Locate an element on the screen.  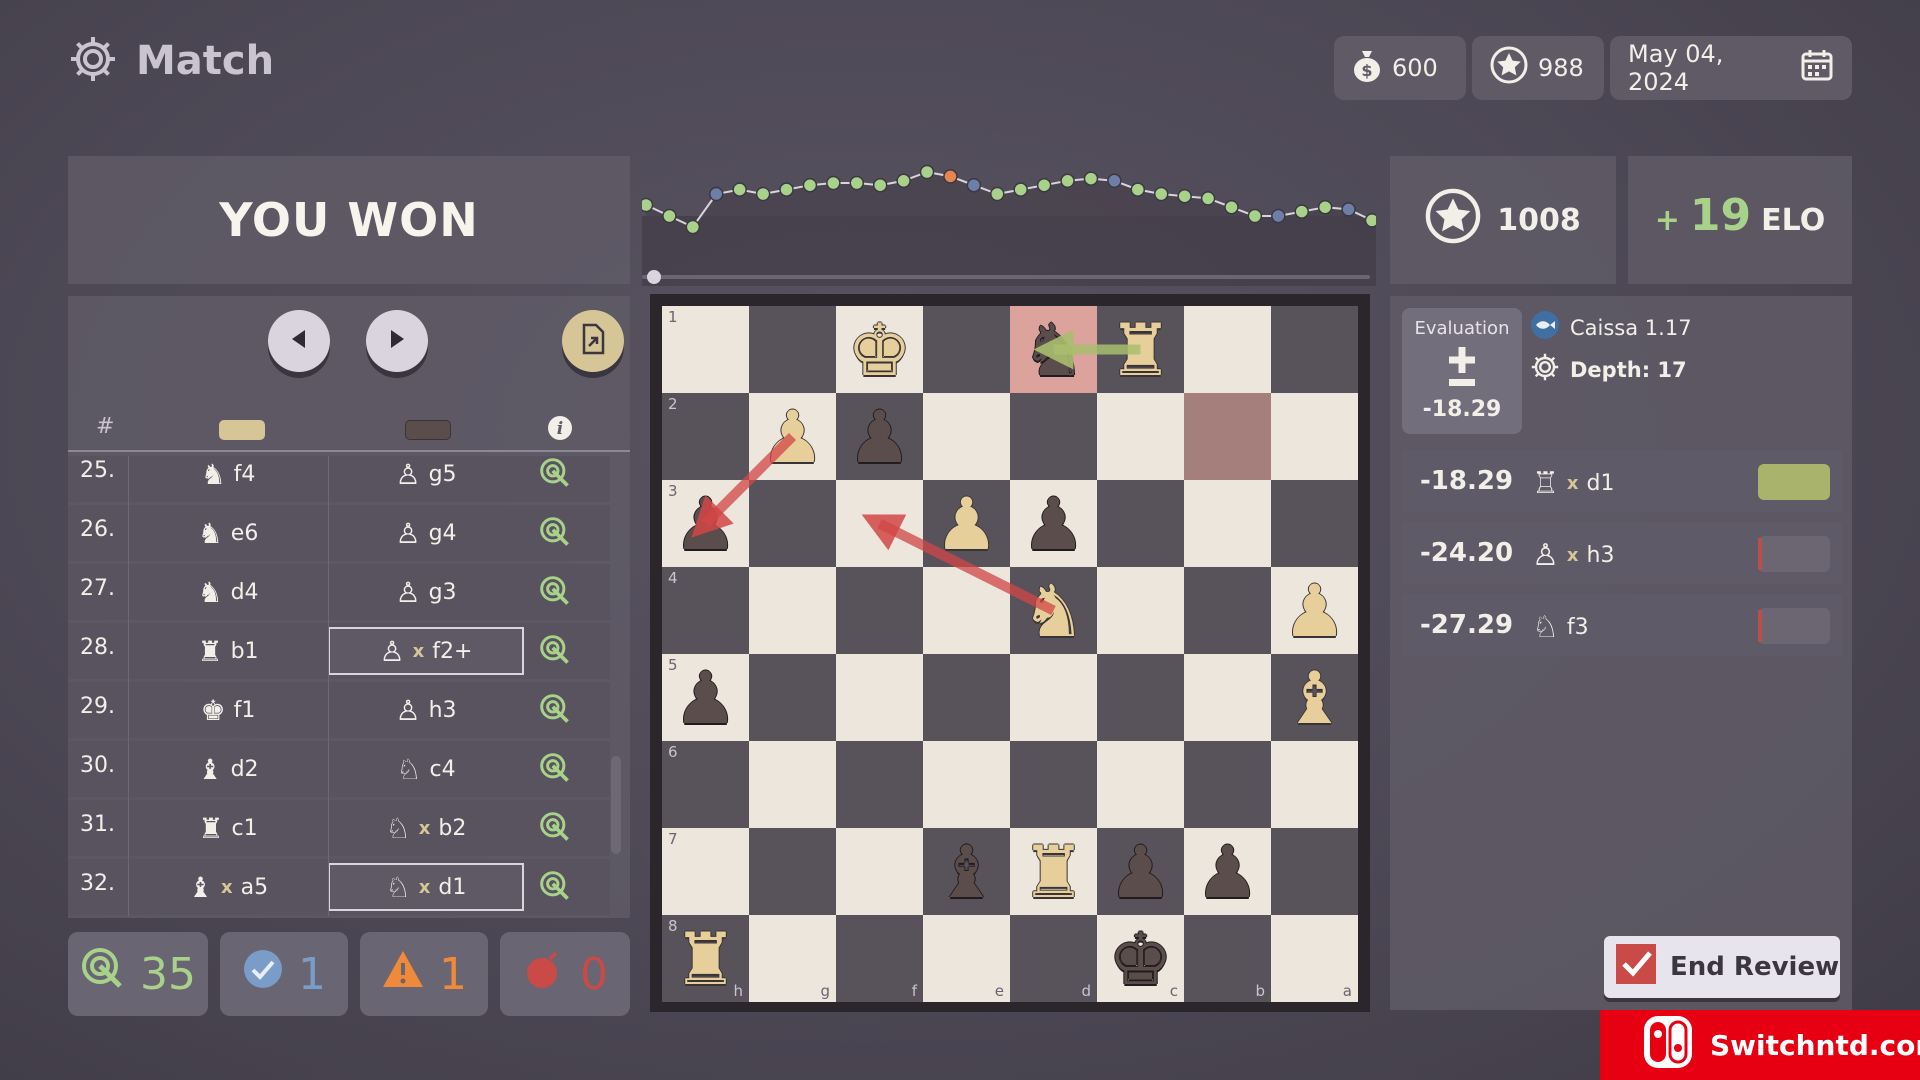
square-c5 is located at coordinates (1140, 697).